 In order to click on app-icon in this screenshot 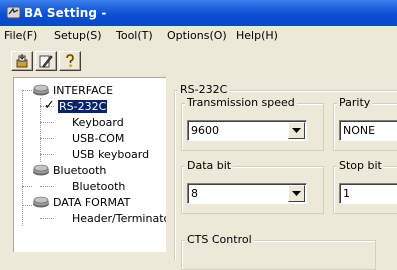, I will do `click(13, 14)`.